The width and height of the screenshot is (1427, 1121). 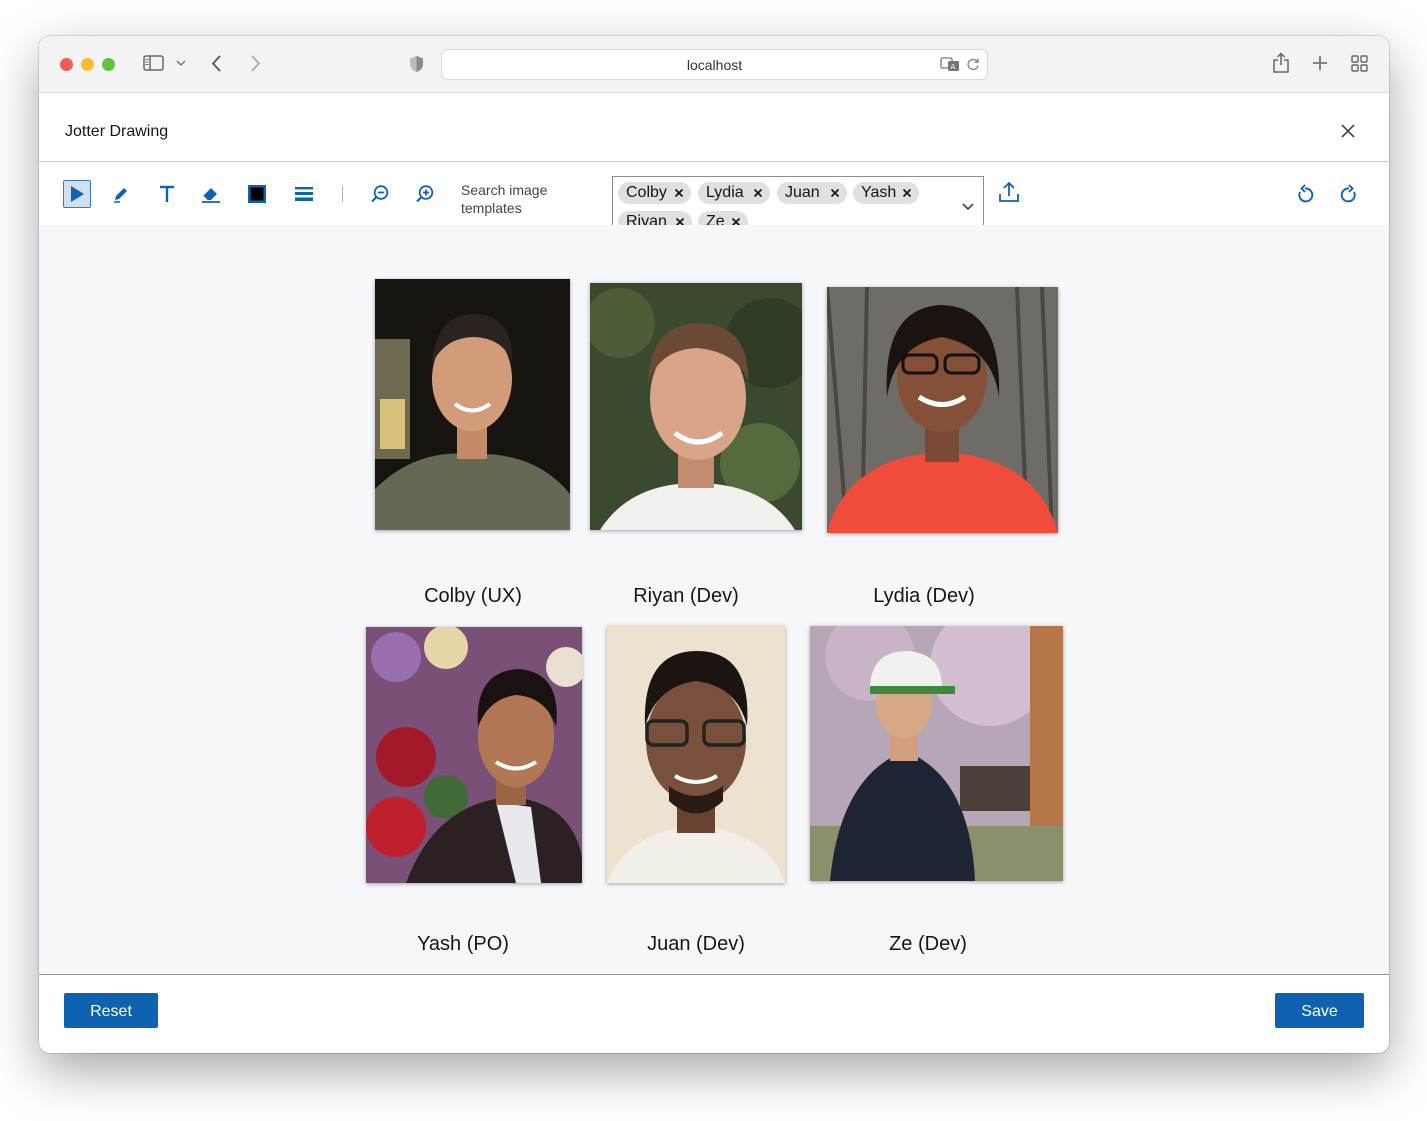 I want to click on reset-button: Reset, so click(x=111, y=1010).